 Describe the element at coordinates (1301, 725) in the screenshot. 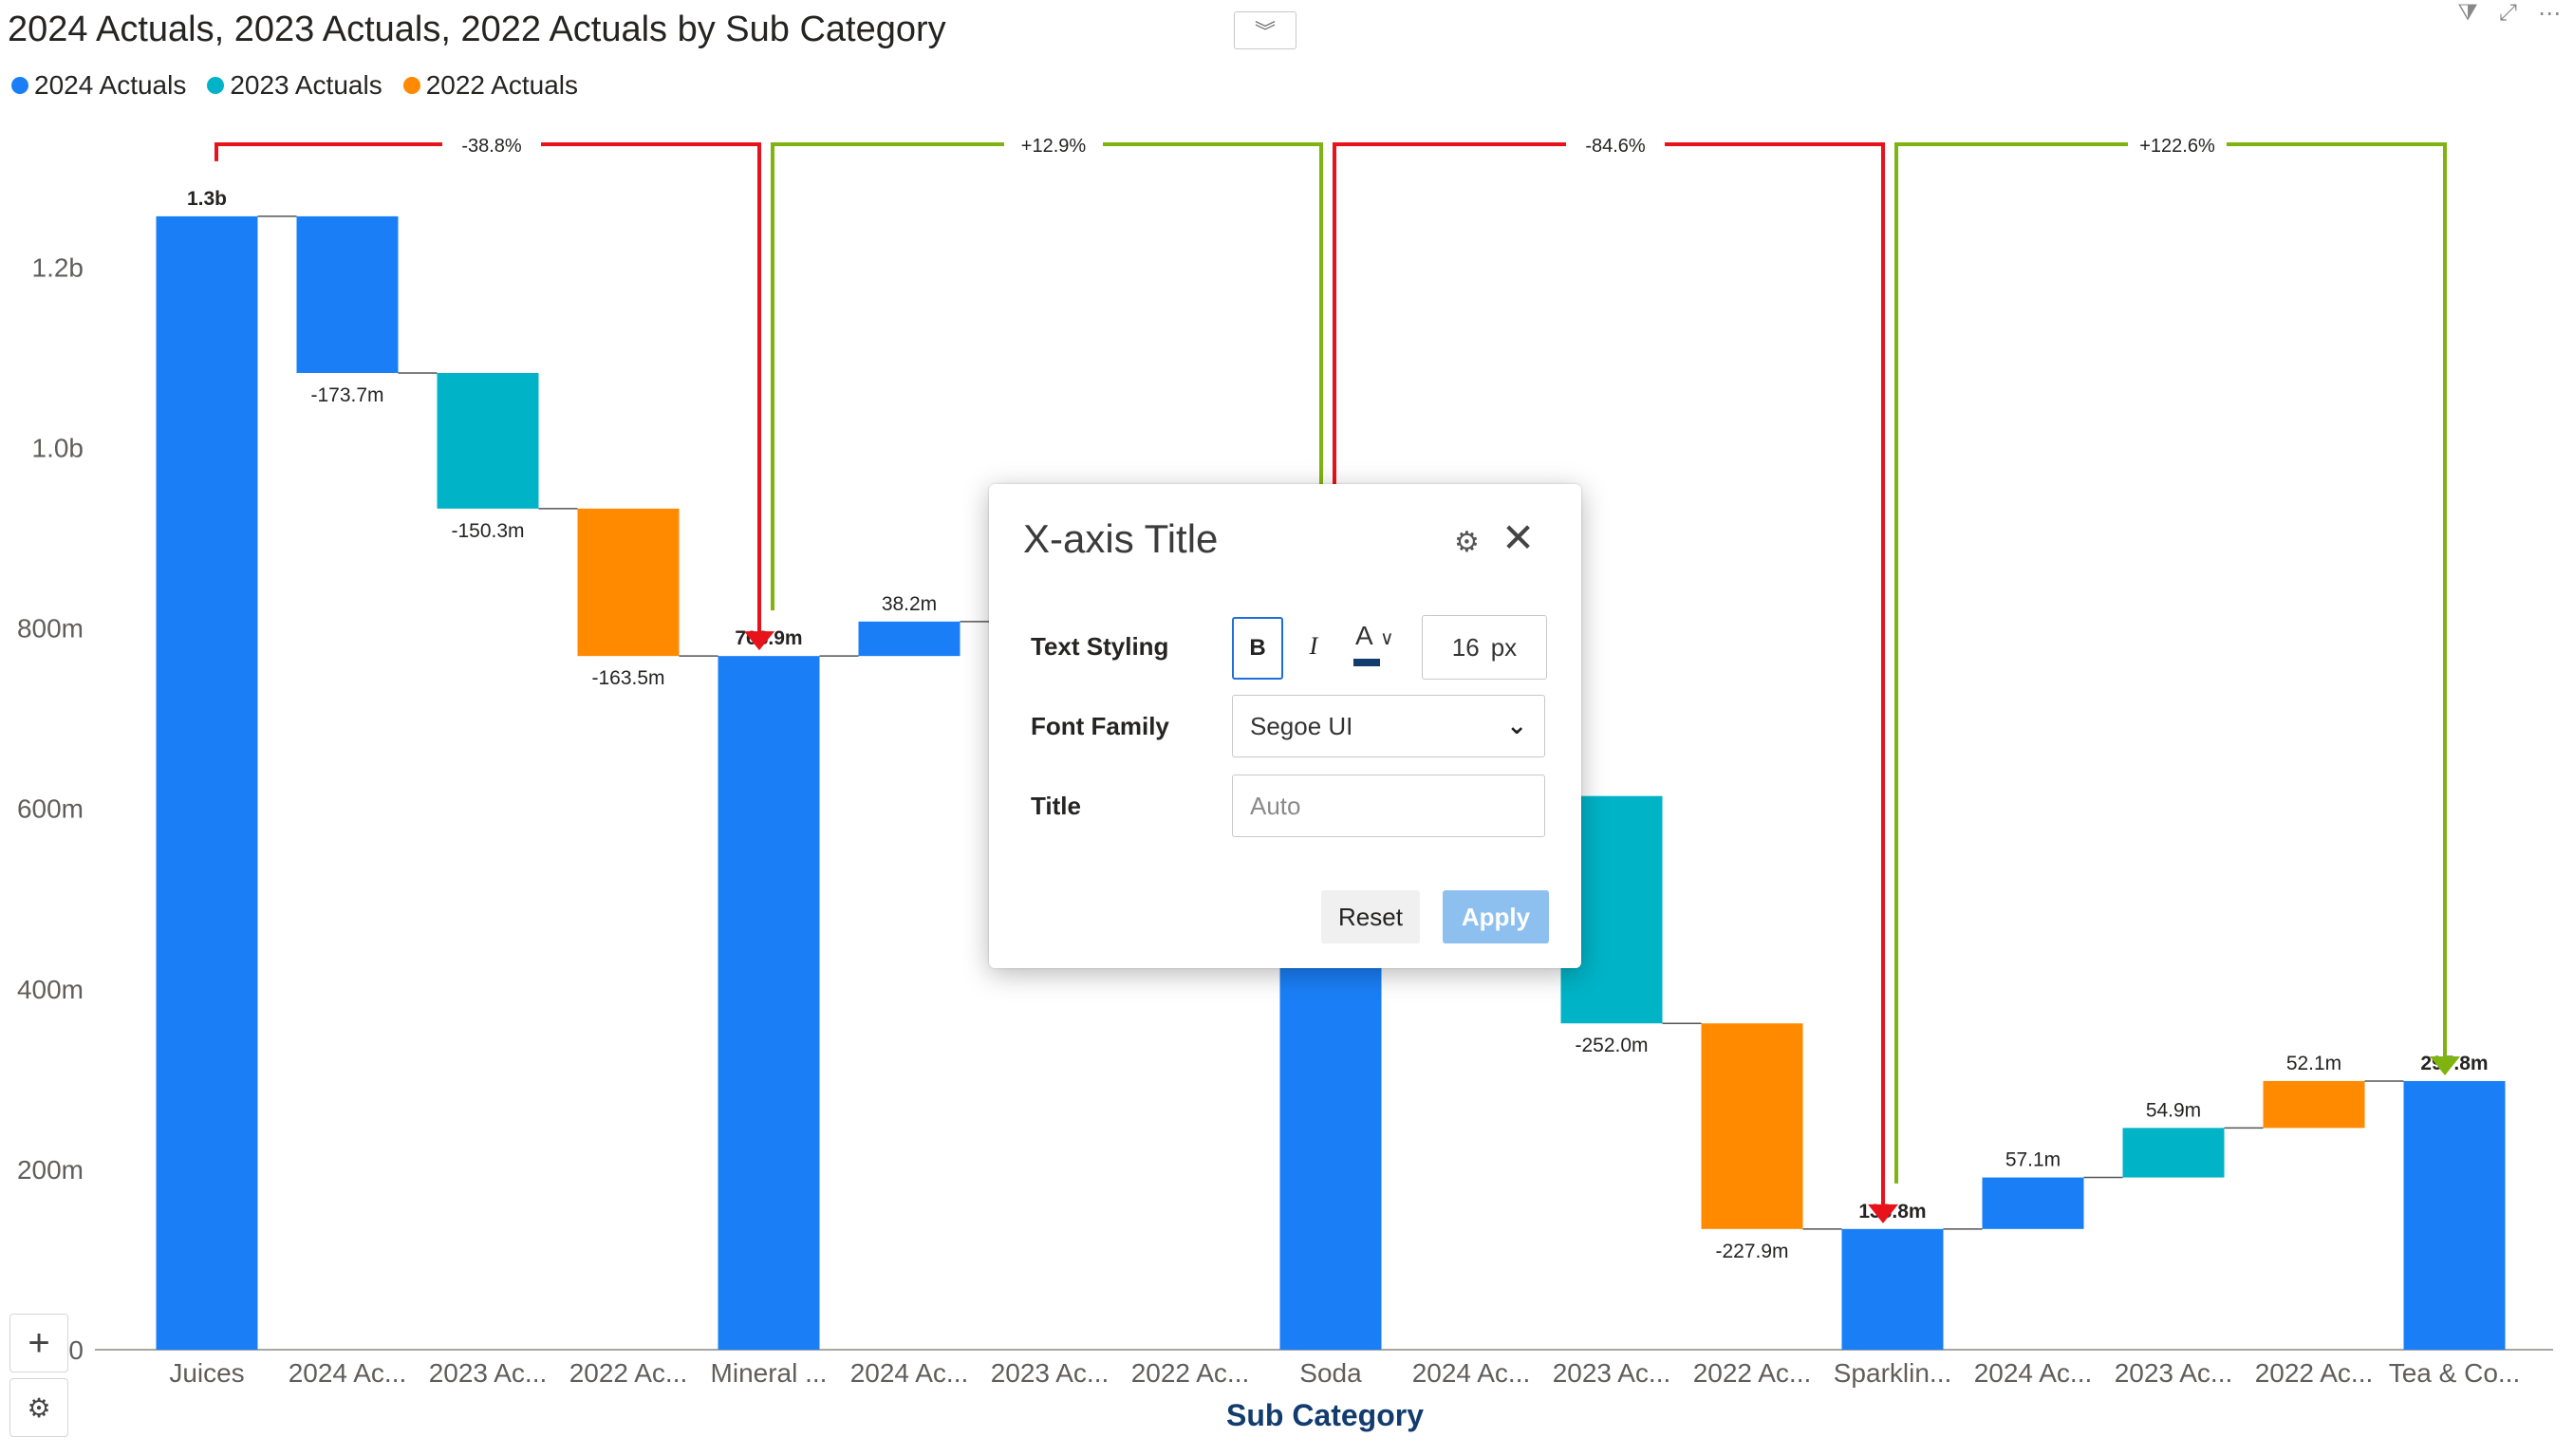

I see `font-family-value: Segoe UI` at that location.